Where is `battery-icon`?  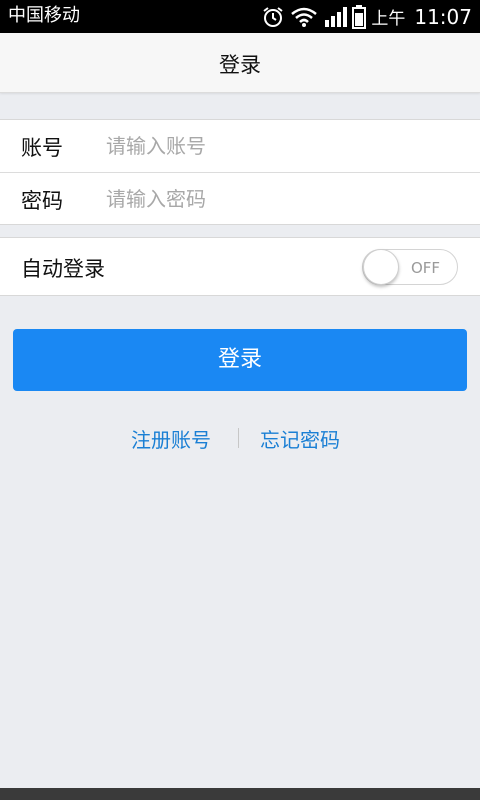
battery-icon is located at coordinates (359, 16).